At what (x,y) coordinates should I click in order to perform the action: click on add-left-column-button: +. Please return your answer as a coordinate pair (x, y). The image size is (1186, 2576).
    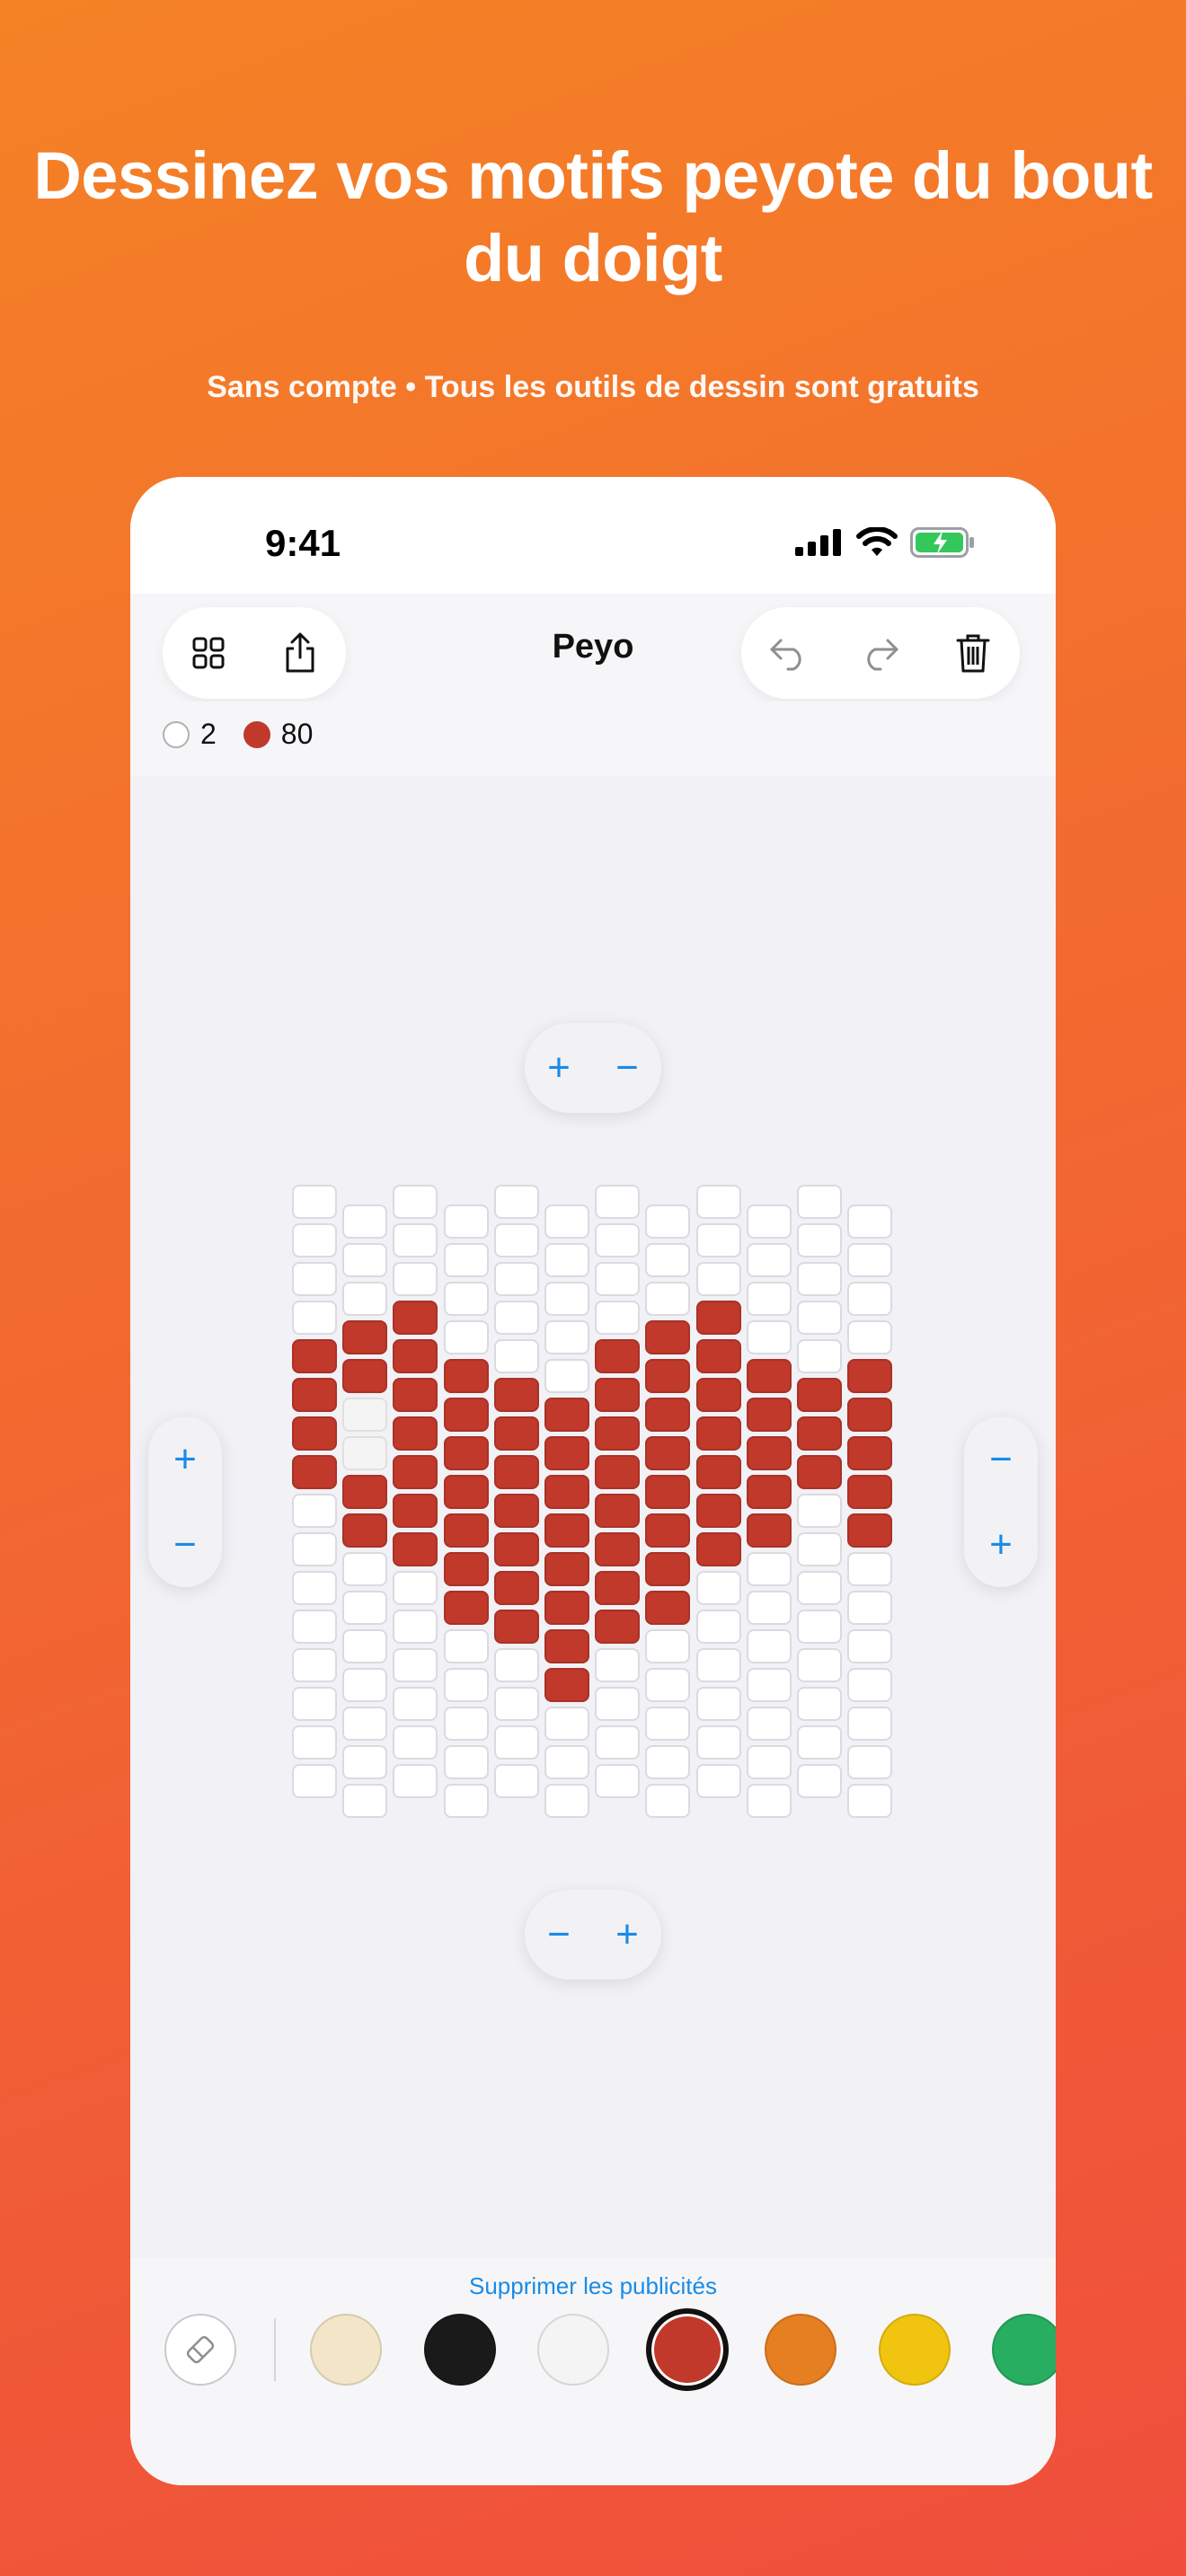
    Looking at the image, I should click on (185, 1459).